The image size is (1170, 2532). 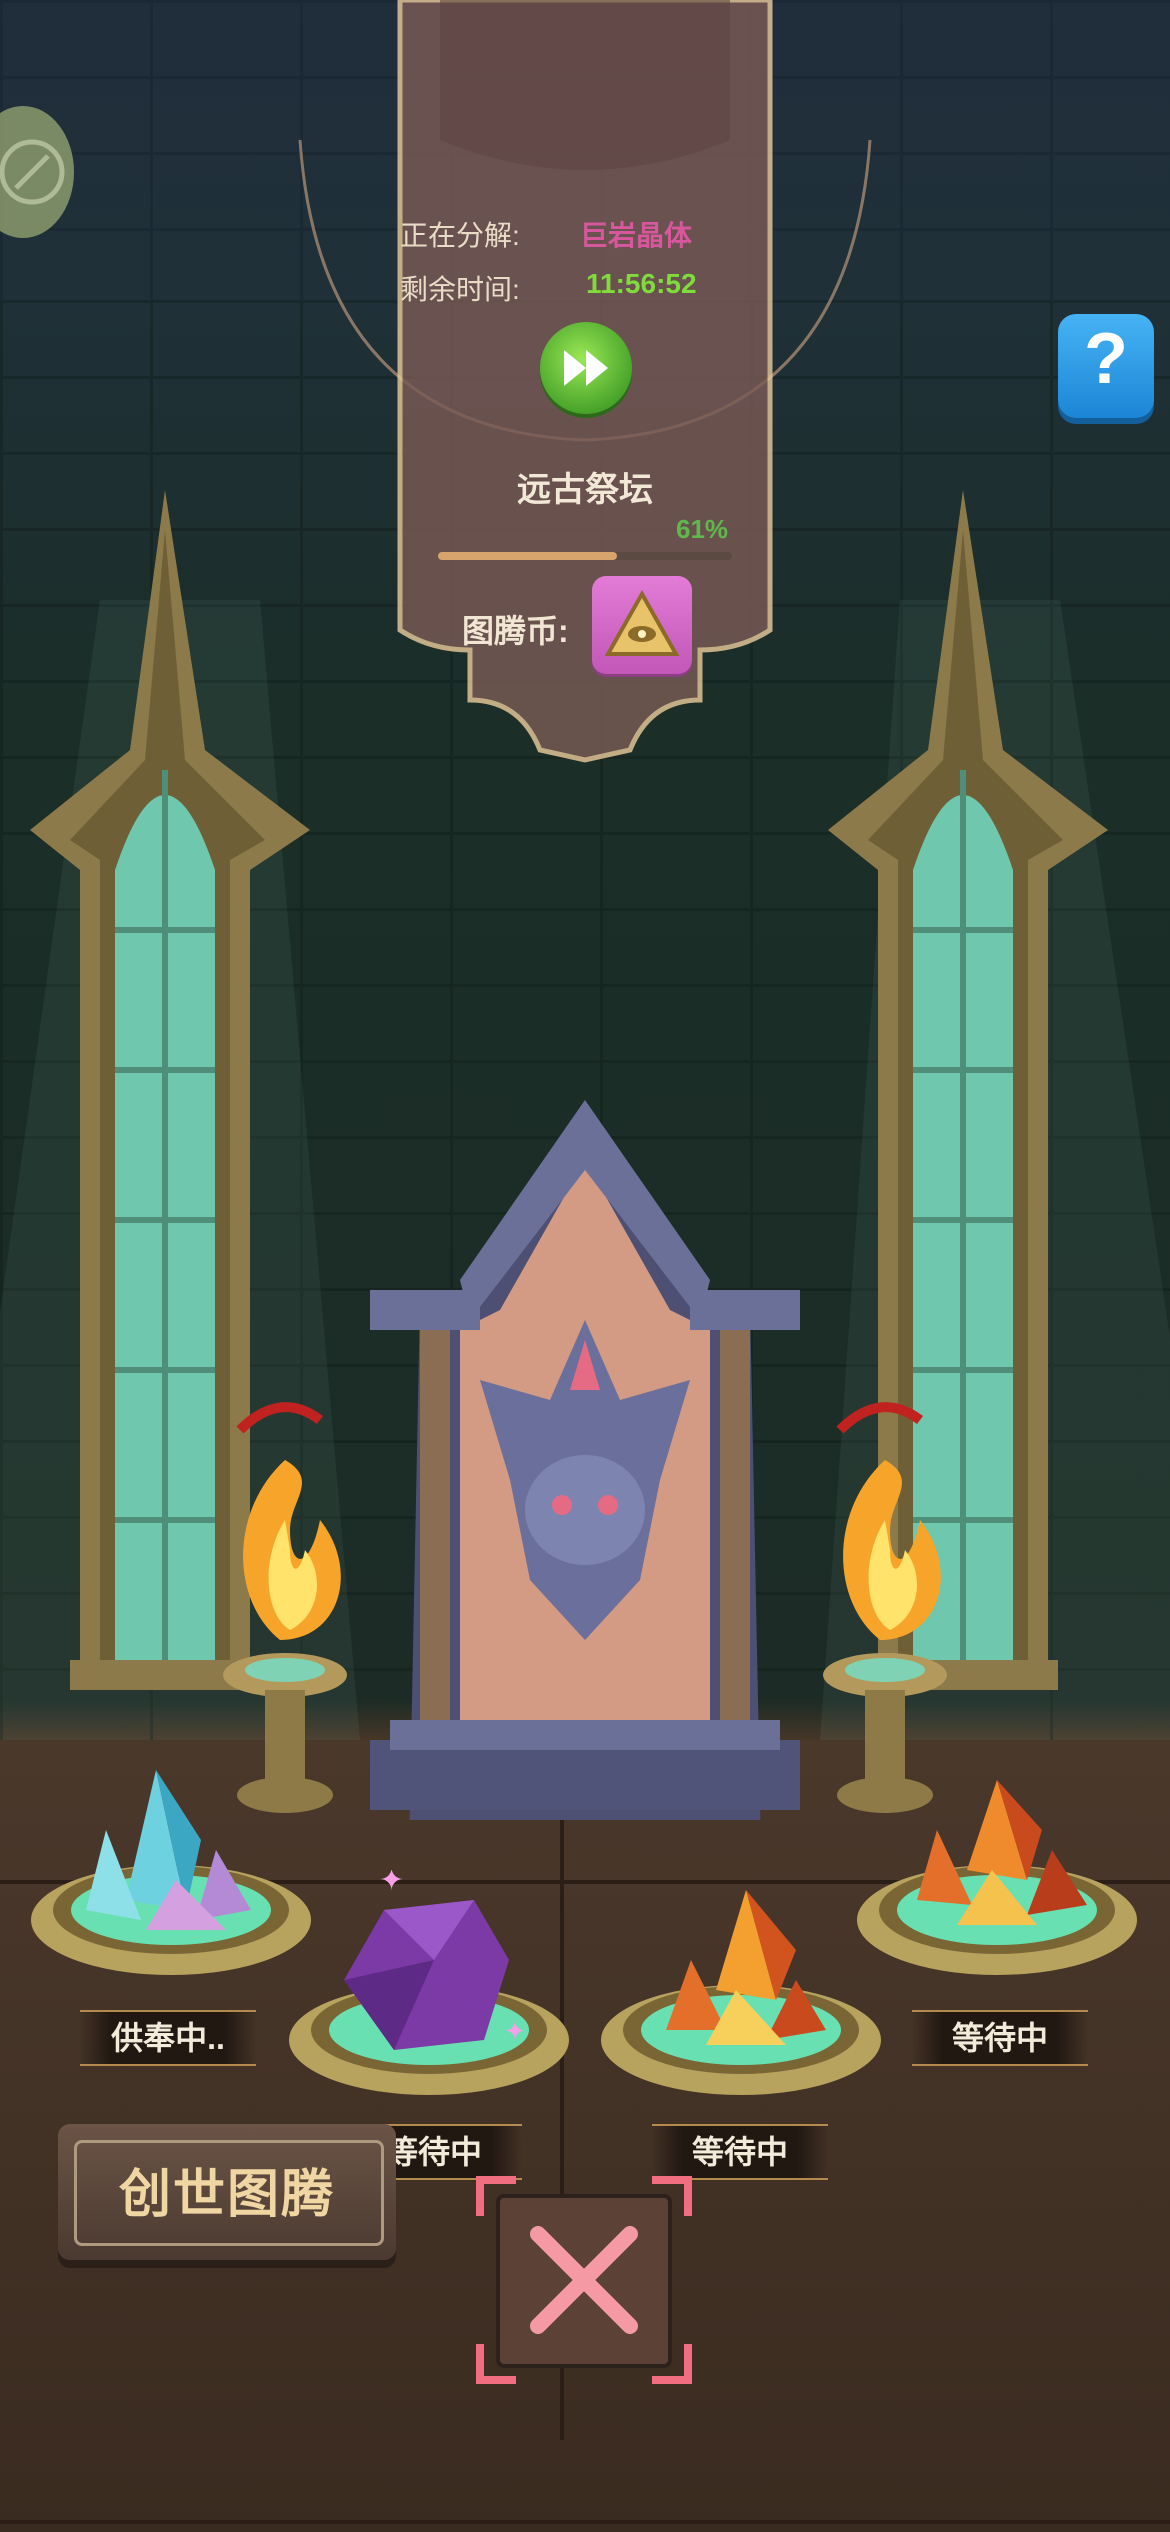 What do you see at coordinates (460, 235) in the screenshot?
I see `decompose-label: 正在分解:` at bounding box center [460, 235].